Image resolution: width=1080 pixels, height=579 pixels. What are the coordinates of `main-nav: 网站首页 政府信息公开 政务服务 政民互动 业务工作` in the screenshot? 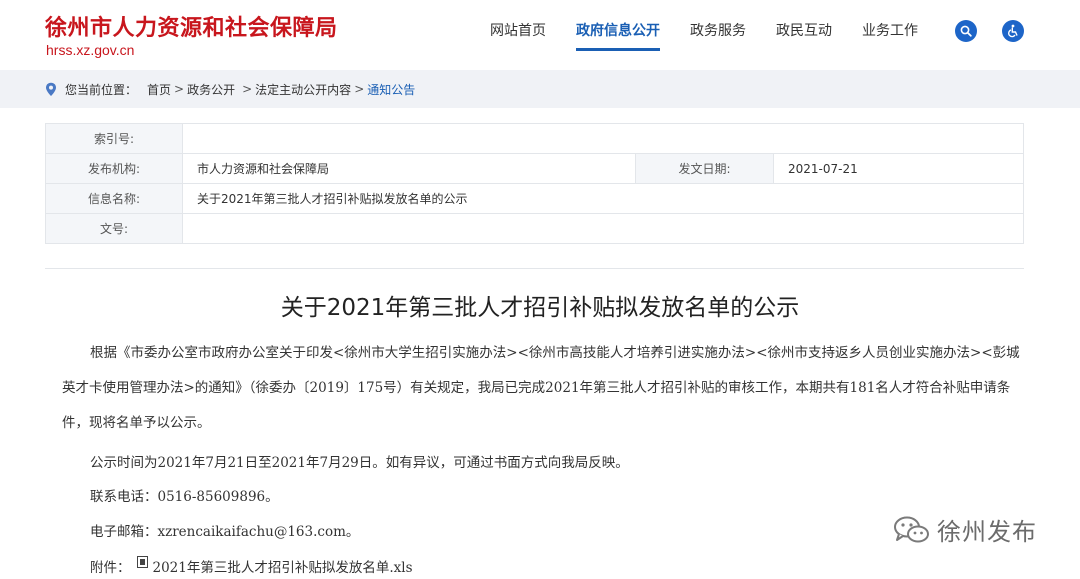 It's located at (704, 42).